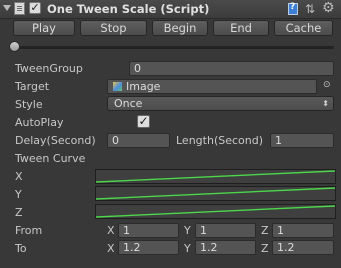  Describe the element at coordinates (303, 28) in the screenshot. I see `cache-button: Cache` at that location.